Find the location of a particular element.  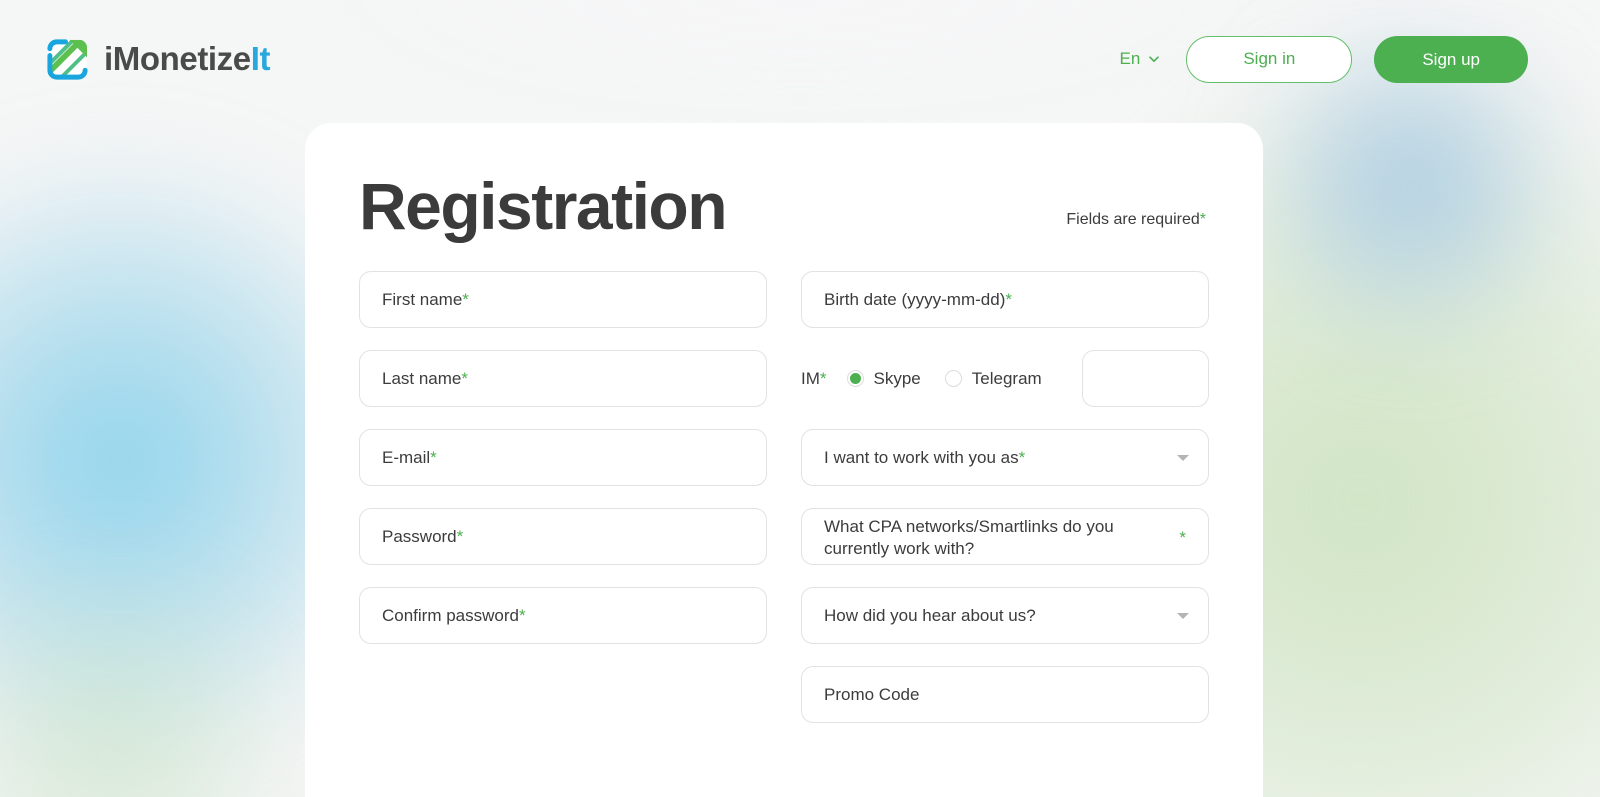

page-title: Registration is located at coordinates (543, 206).